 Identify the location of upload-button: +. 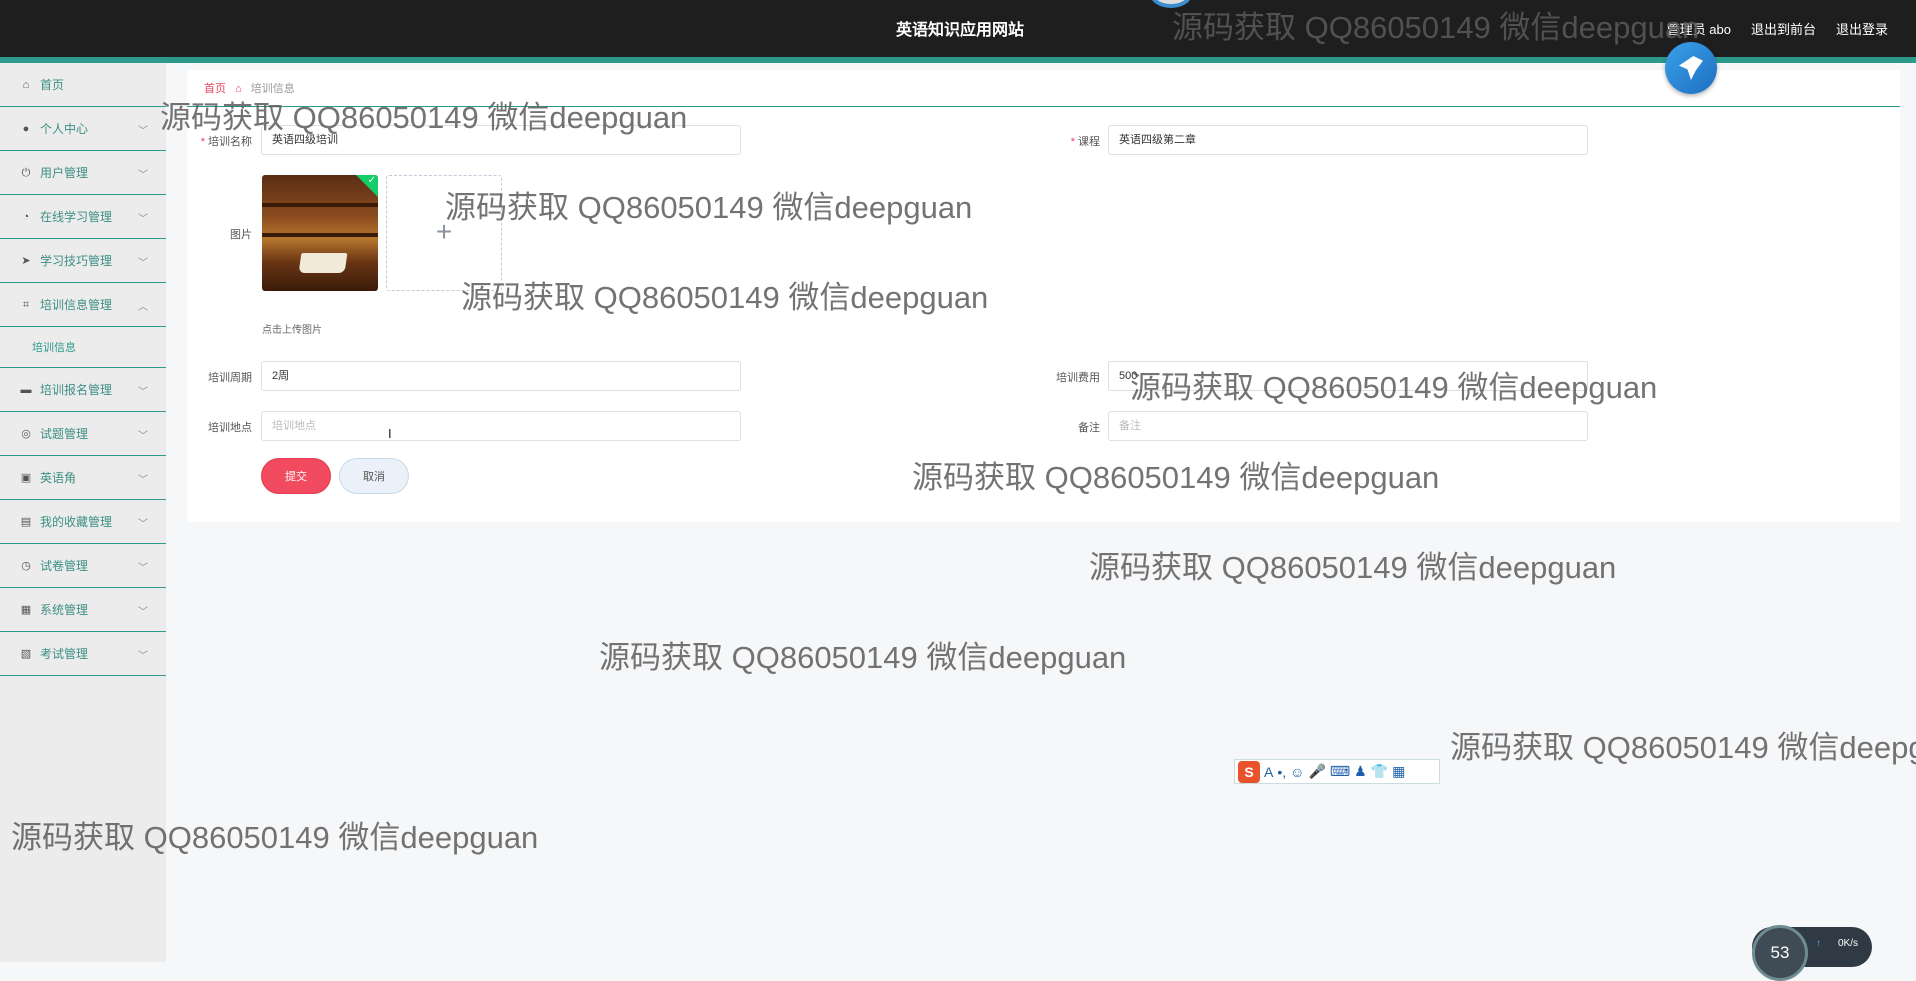
(444, 233).